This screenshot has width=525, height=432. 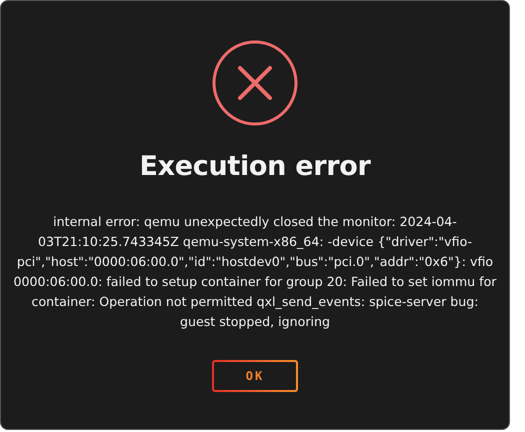 What do you see at coordinates (255, 376) in the screenshot?
I see `ok-button: OK` at bounding box center [255, 376].